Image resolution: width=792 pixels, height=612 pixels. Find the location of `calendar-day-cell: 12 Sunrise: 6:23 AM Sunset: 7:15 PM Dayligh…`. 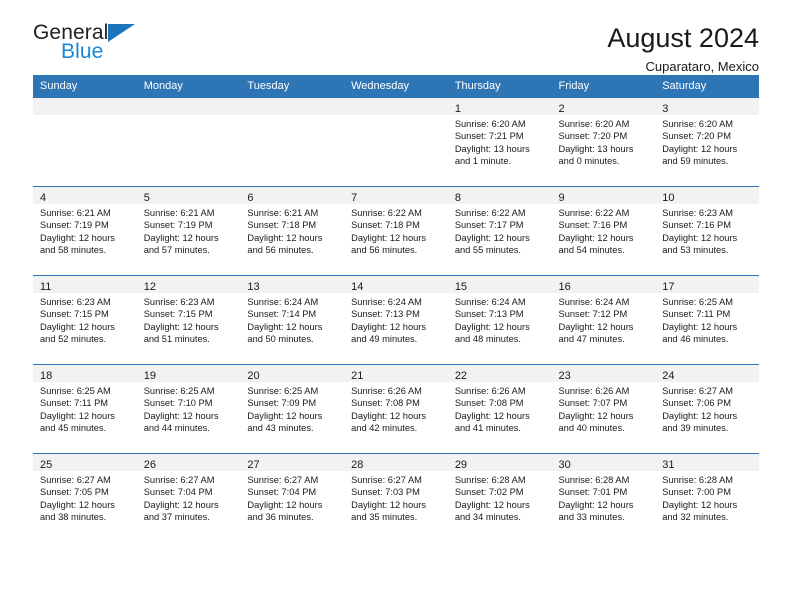

calendar-day-cell: 12 Sunrise: 6:23 AM Sunset: 7:15 PM Dayligh… is located at coordinates (188, 319).